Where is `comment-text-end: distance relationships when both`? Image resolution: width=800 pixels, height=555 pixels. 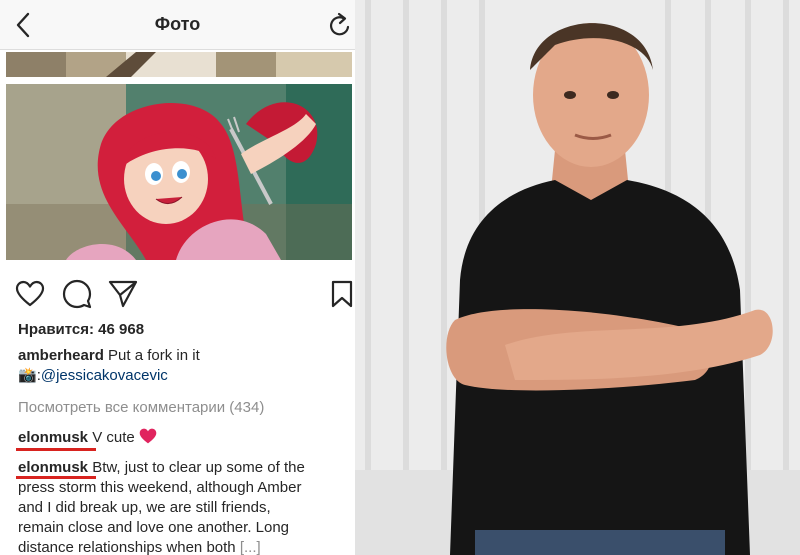 comment-text-end: distance relationships when both is located at coordinates (129, 547).